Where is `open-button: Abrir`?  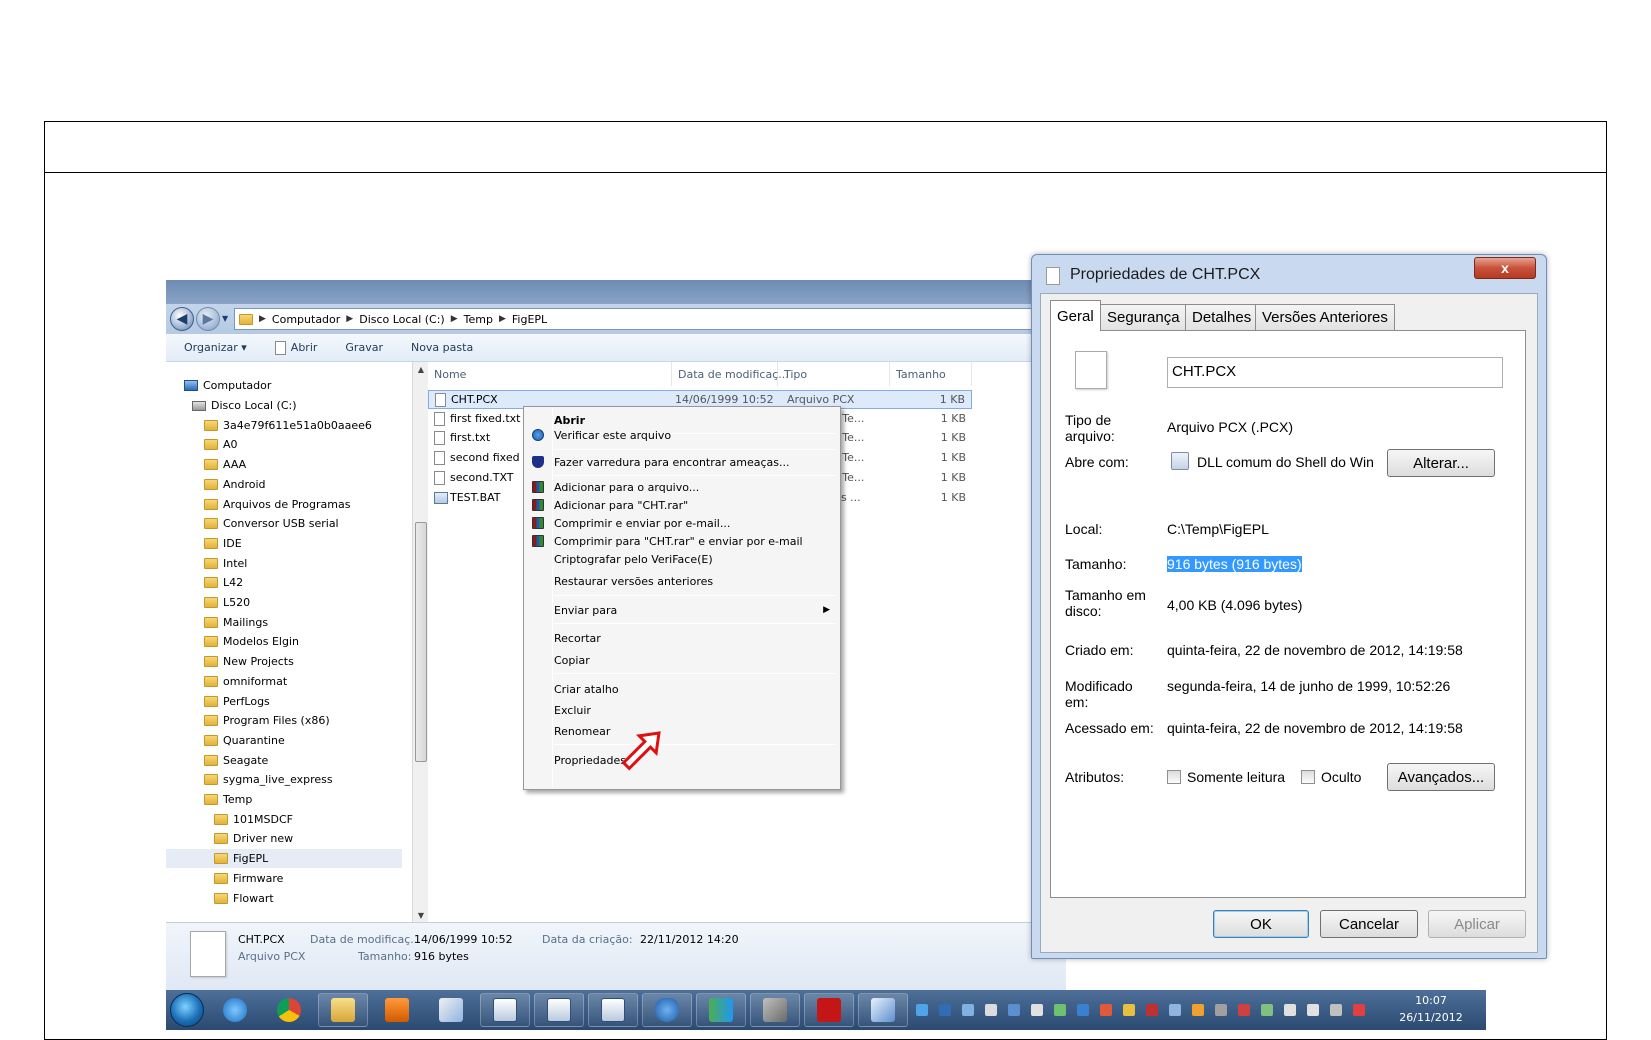
open-button: Abrir is located at coordinates (295, 347).